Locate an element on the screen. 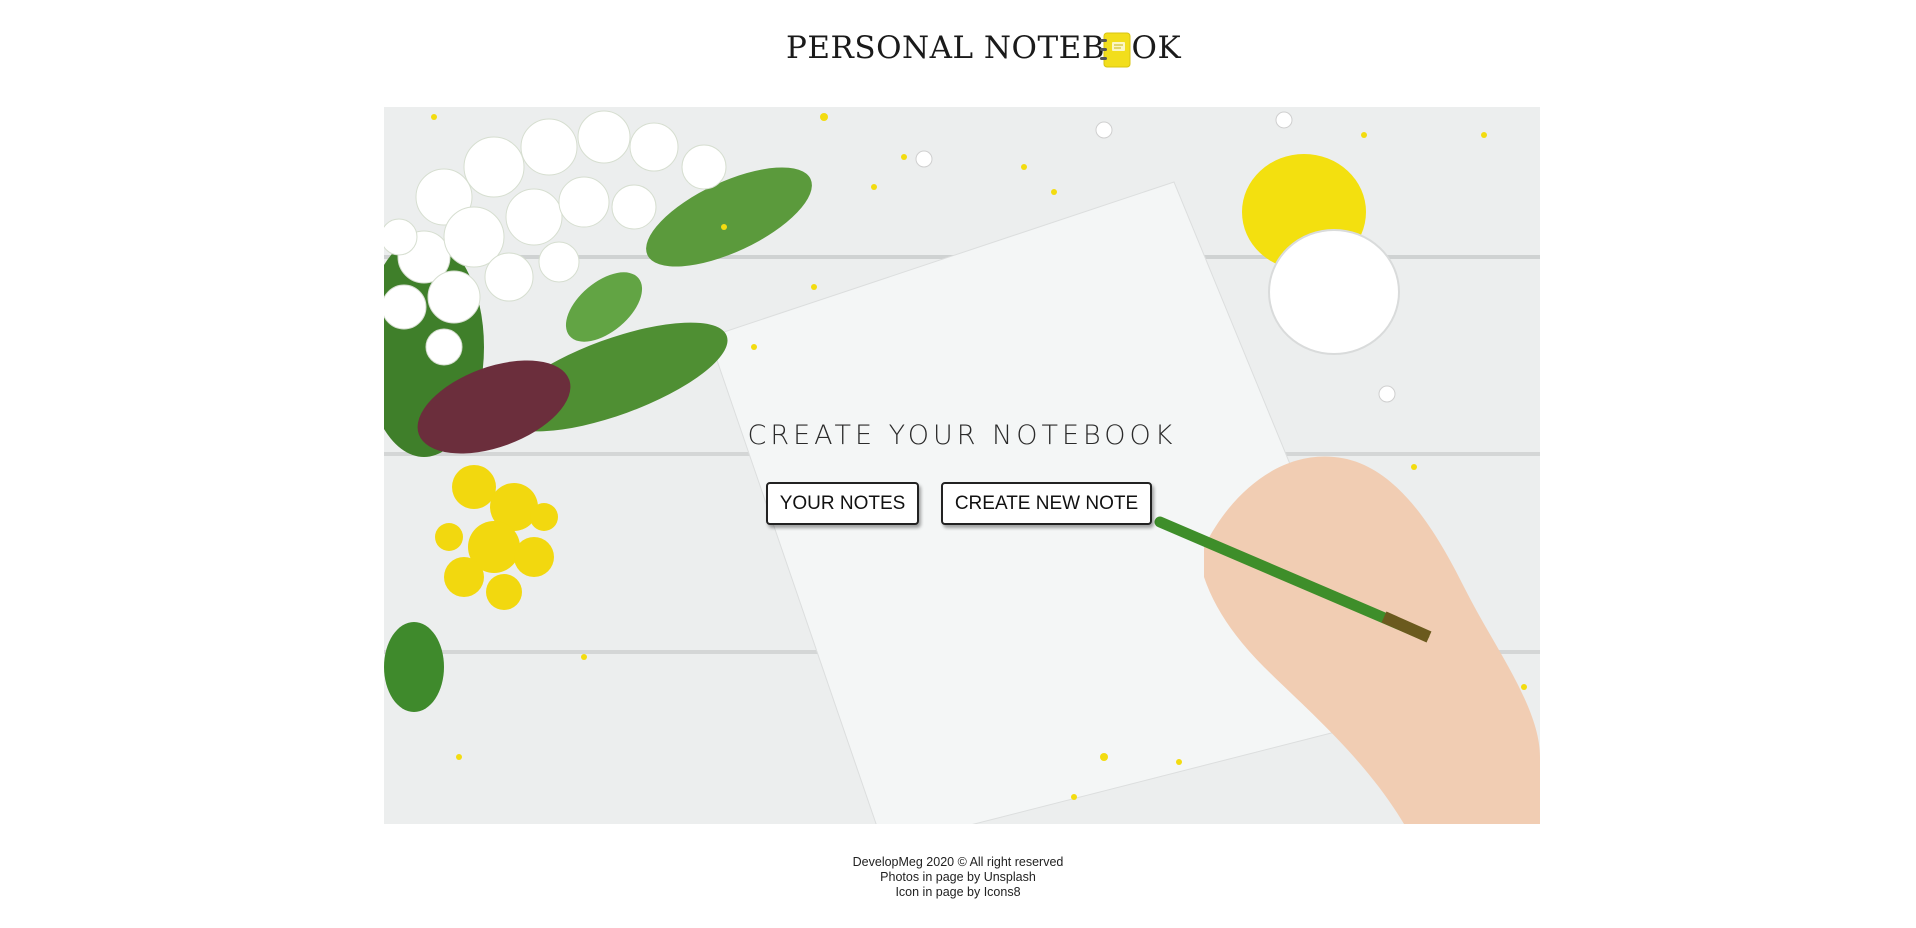 This screenshot has width=1916, height=928. create-new-note-button: CREATE NEW NOTE is located at coordinates (1046, 503).